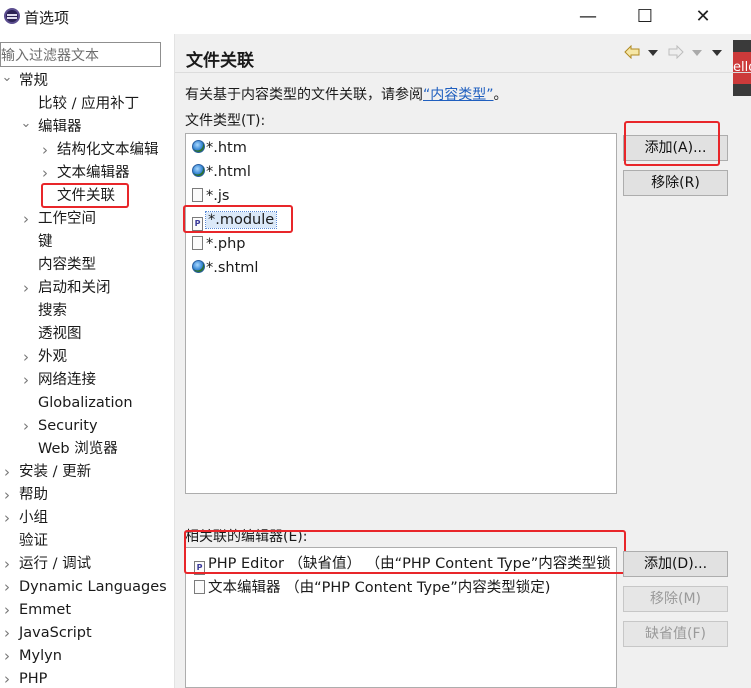  I want to click on remove-editor-button: 移除(M), so click(675, 599).